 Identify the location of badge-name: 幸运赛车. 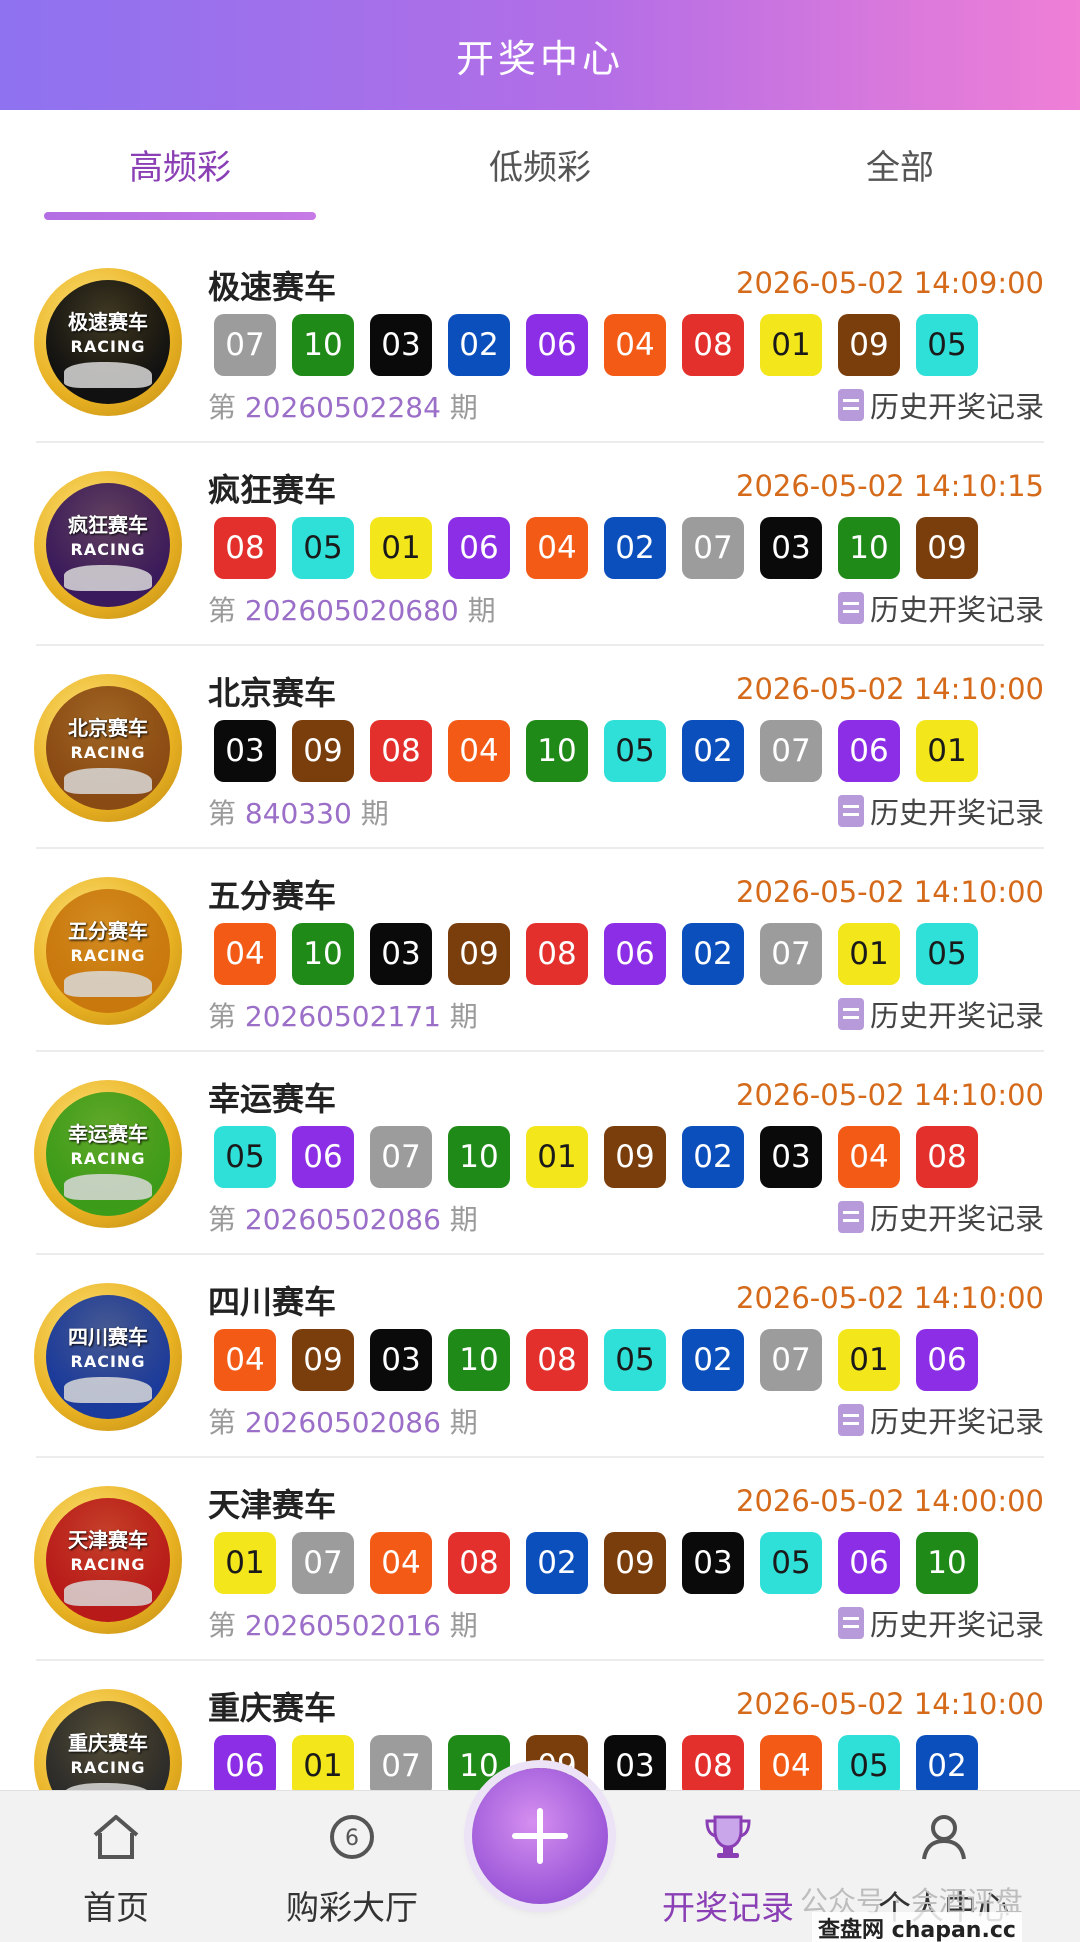
(108, 1134).